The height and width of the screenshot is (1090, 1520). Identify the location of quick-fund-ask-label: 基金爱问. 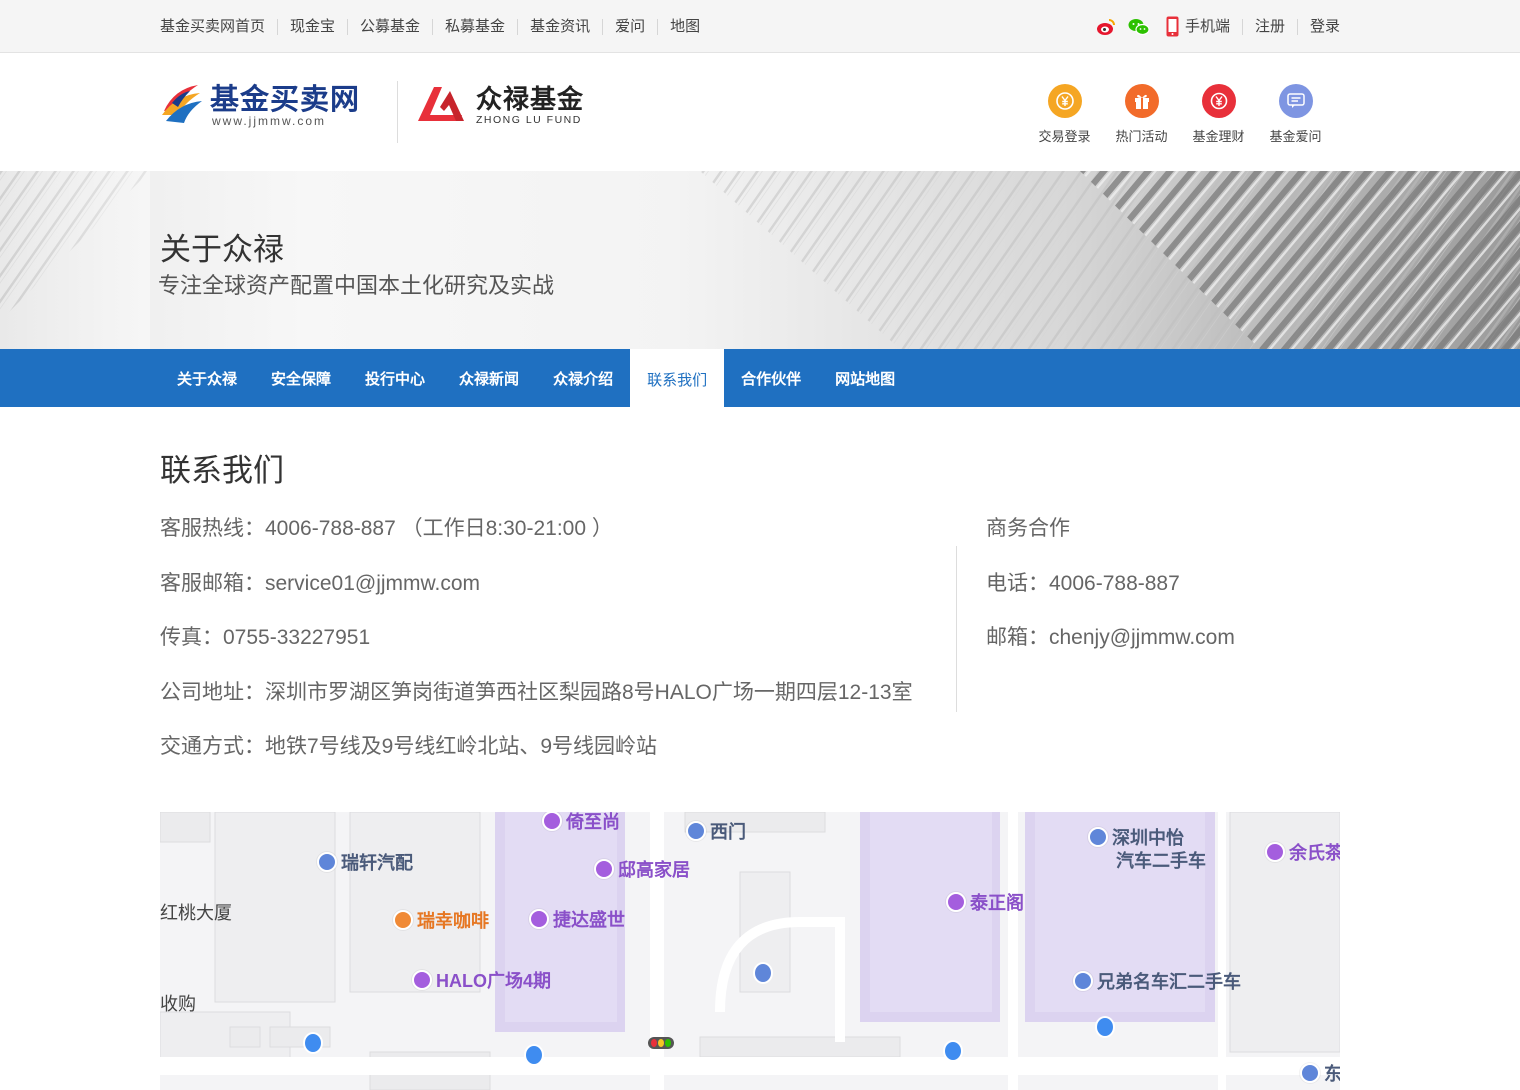
(1295, 136).